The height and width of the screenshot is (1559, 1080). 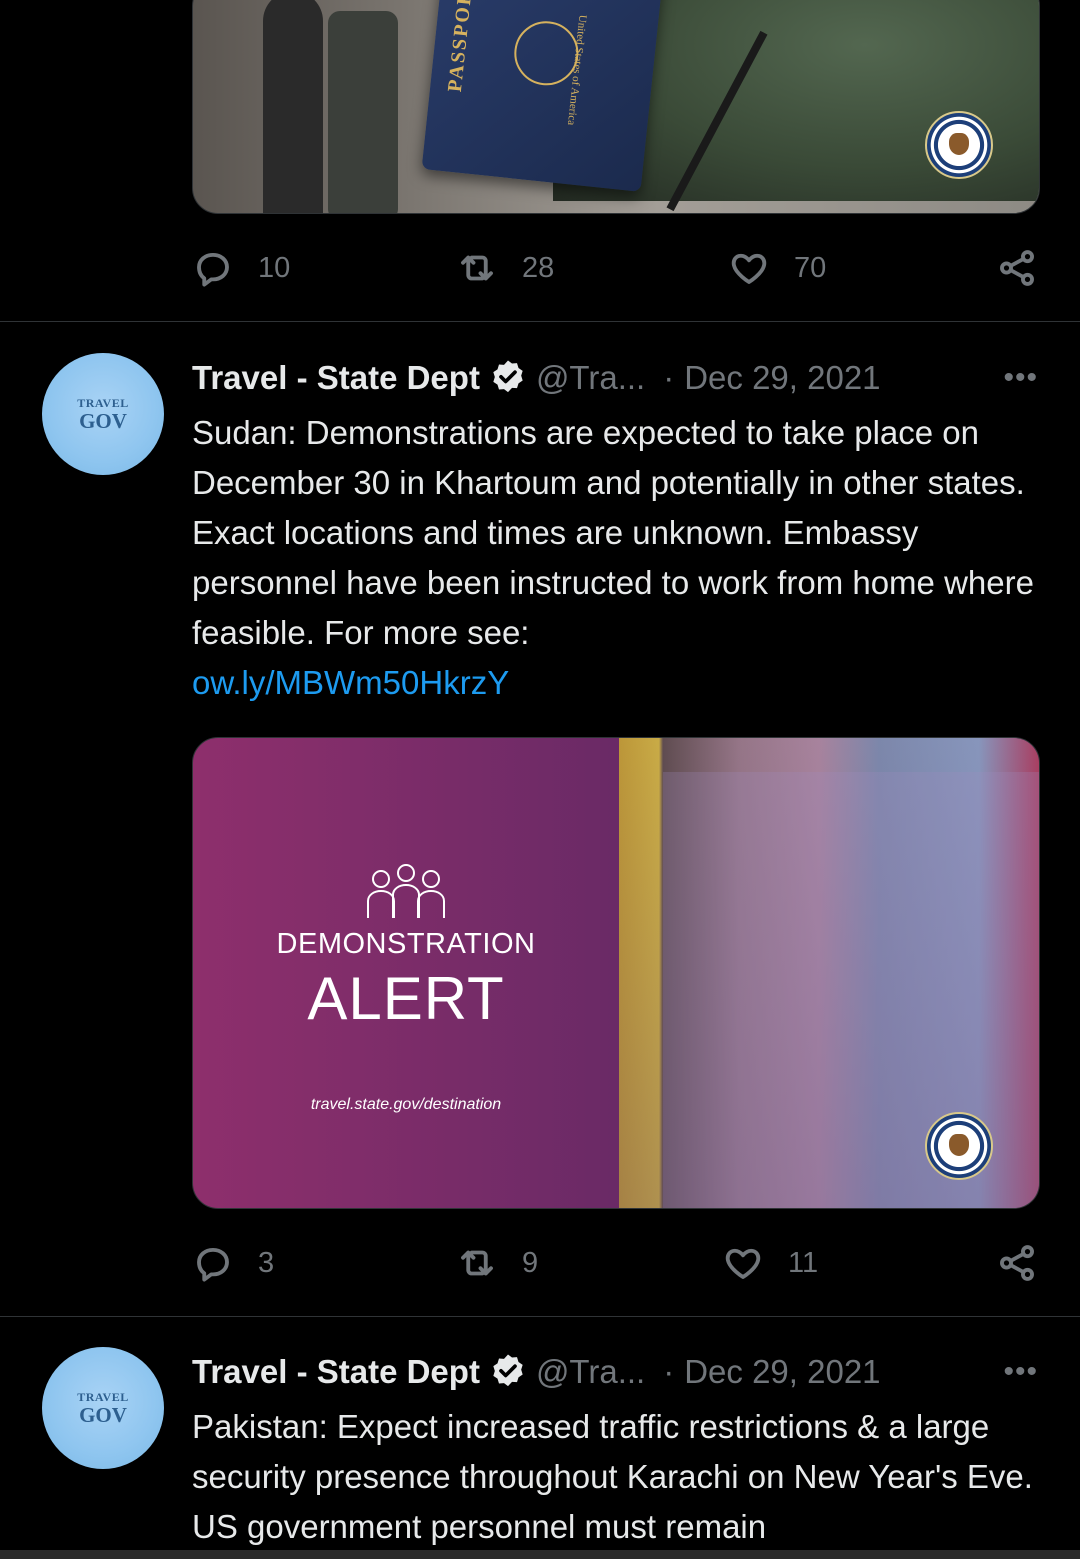 I want to click on tweet-1-media: PASSPORT United States of America, so click(x=616, y=107).